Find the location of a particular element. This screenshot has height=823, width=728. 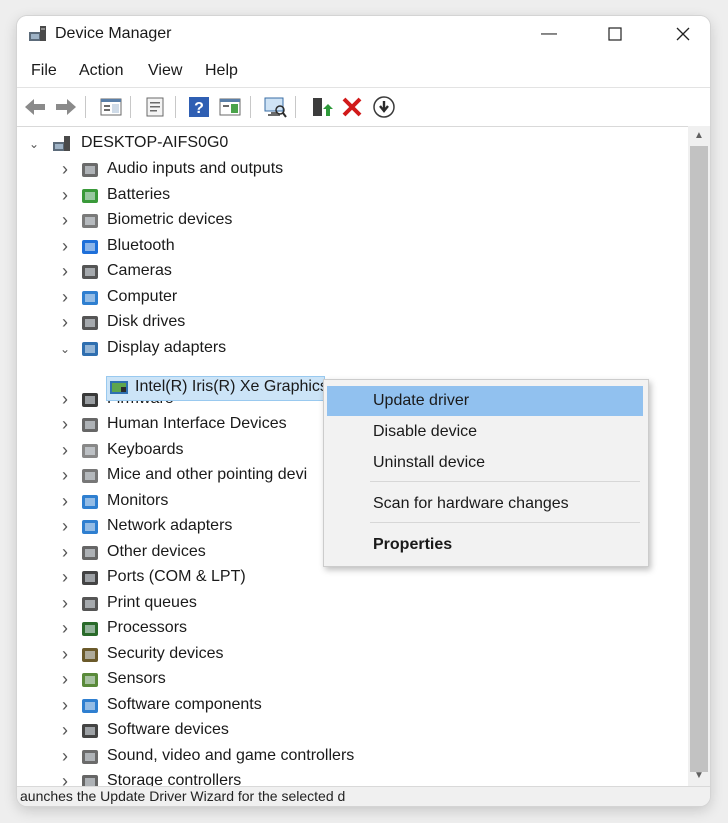

tree-item-category: › Bluetooth is located at coordinates (352, 248).